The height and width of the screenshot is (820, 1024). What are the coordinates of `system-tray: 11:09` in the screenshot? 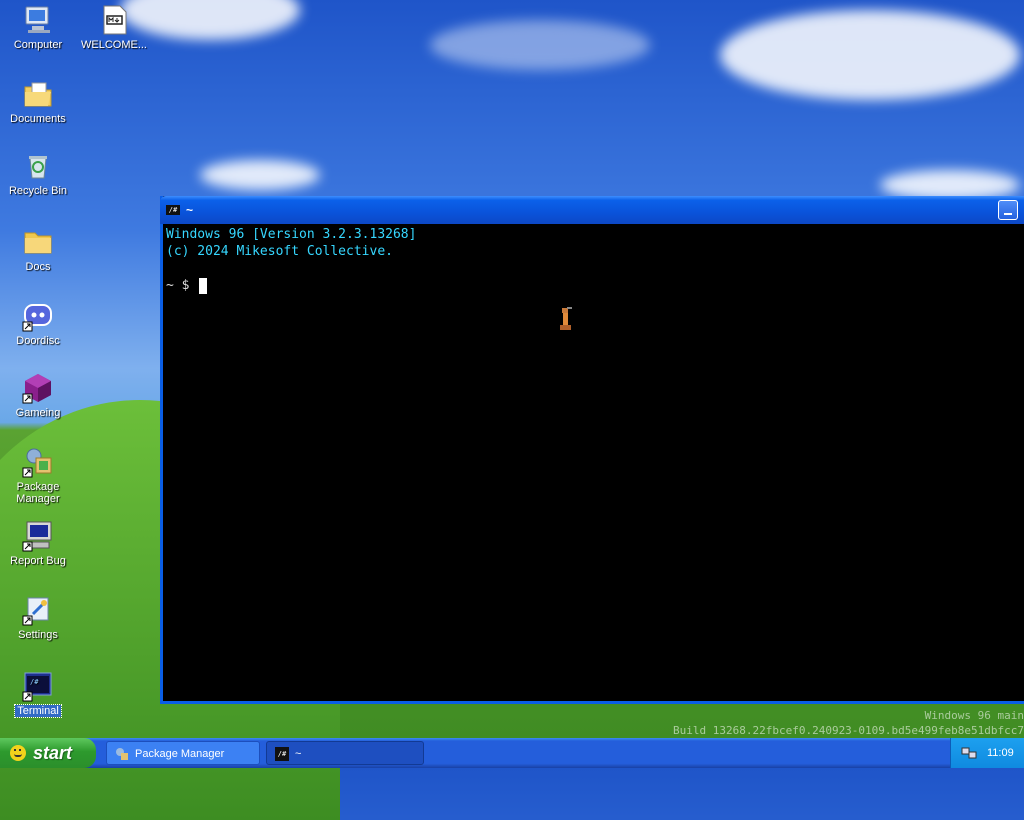 It's located at (987, 753).